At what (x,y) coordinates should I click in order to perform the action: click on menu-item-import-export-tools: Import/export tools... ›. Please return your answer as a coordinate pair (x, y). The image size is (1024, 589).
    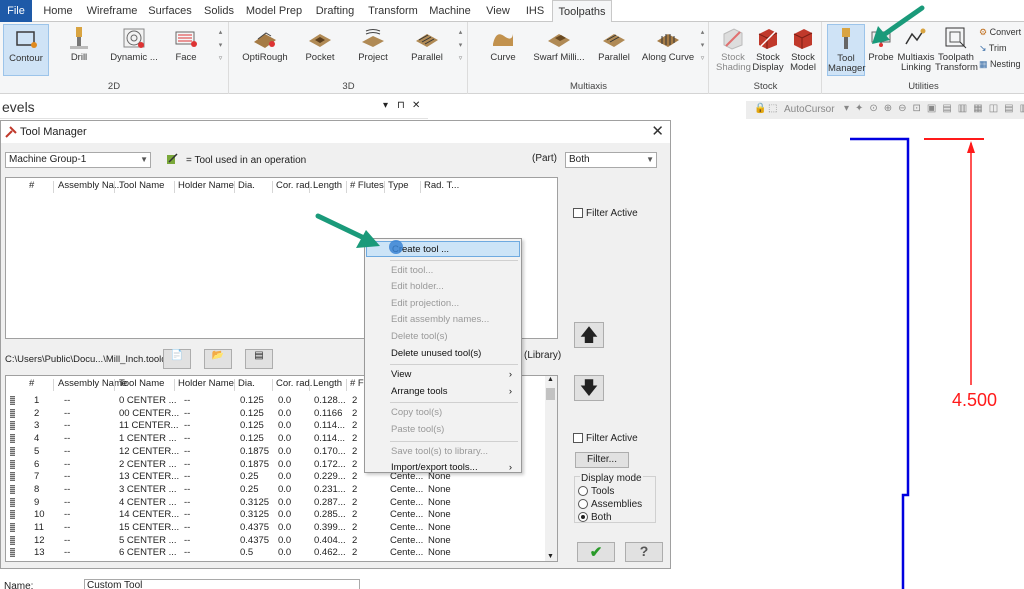
    Looking at the image, I should click on (443, 468).